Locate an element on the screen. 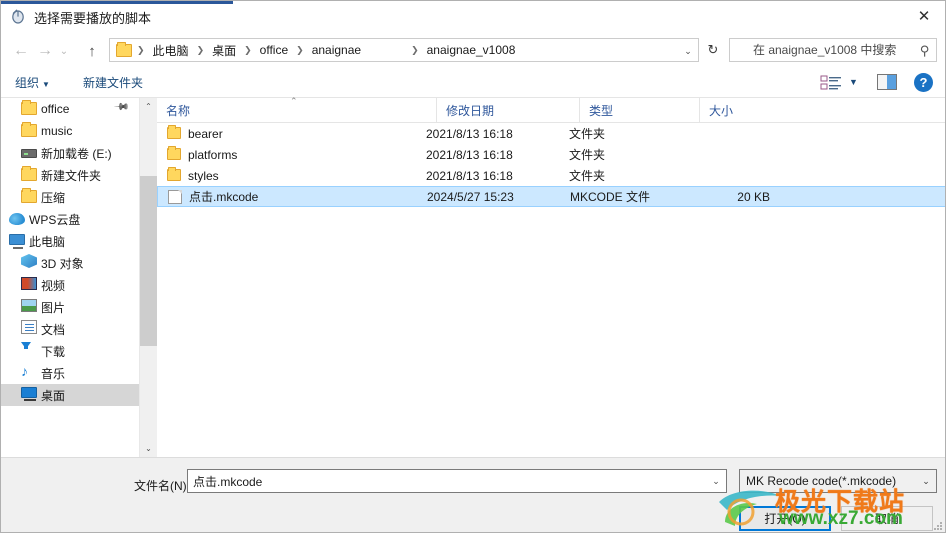 The width and height of the screenshot is (946, 533). pin-icon: 📌 is located at coordinates (120, 107).